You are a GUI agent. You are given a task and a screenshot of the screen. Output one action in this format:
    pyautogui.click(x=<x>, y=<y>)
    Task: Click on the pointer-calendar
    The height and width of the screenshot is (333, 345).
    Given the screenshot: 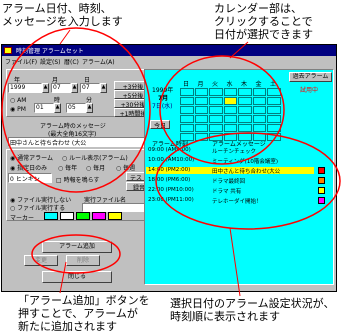 What is the action you would take?
    pyautogui.click(x=239, y=50)
    